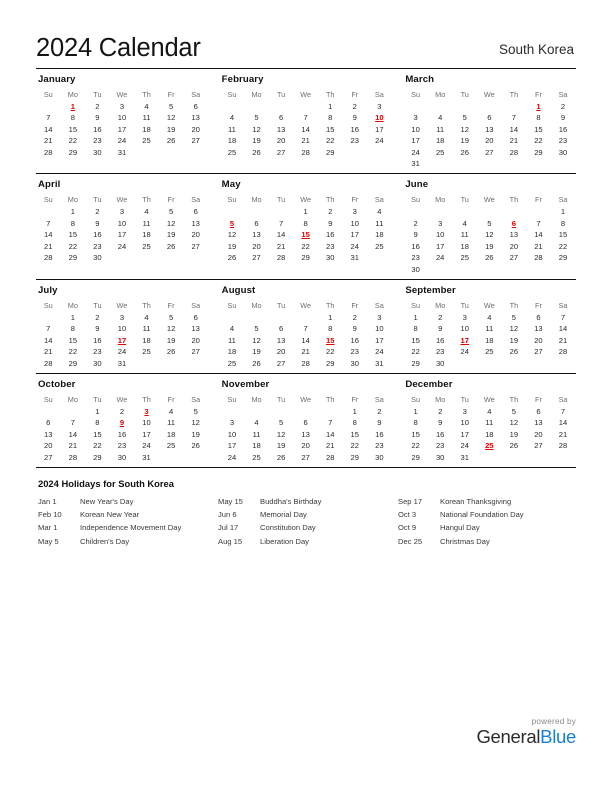 Image resolution: width=612 pixels, height=792 pixels. I want to click on day-cell: 18, so click(489, 340).